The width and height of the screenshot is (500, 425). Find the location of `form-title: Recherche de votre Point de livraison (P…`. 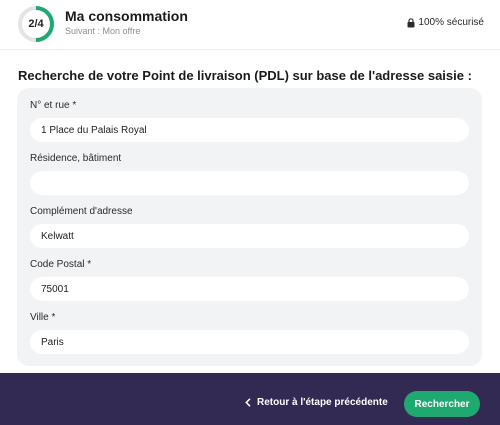

form-title: Recherche de votre Point de livraison (P… is located at coordinates (245, 75).